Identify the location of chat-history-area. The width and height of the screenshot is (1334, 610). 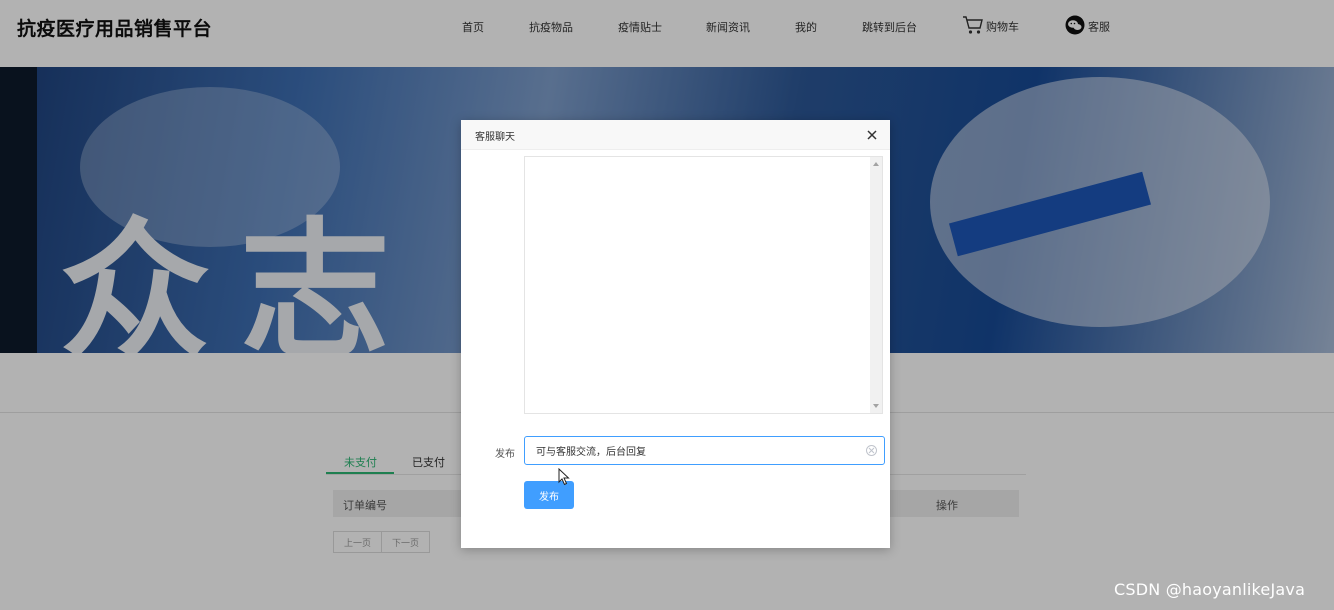
(703, 285).